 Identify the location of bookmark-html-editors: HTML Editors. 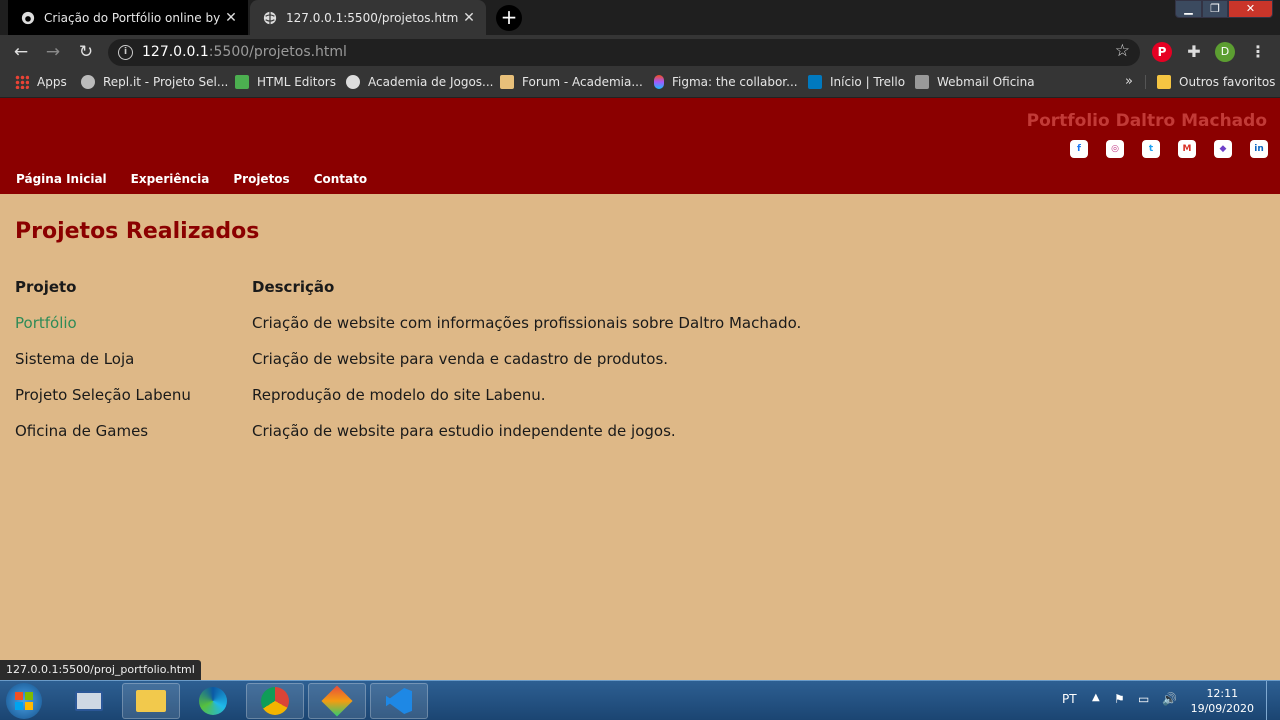
(285, 82).